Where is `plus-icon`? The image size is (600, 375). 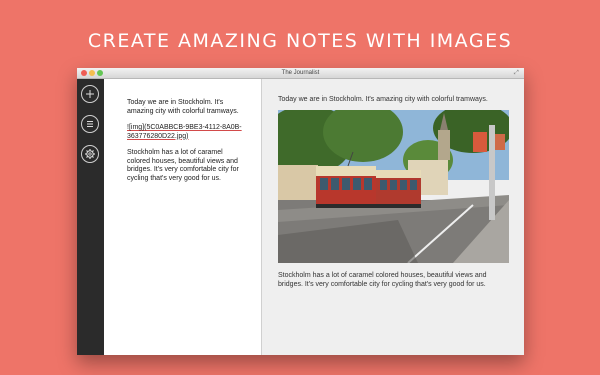
plus-icon is located at coordinates (90, 94).